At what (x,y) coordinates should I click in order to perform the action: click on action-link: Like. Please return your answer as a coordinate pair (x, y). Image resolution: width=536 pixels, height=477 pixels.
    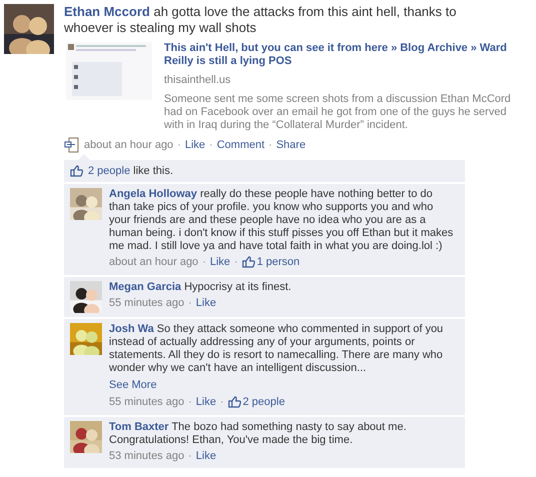
    Looking at the image, I should click on (195, 144).